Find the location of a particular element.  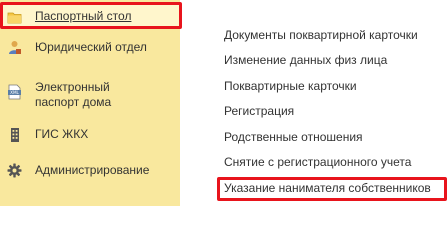

sidebar-item-label: Юридический отдел is located at coordinates (91, 47).